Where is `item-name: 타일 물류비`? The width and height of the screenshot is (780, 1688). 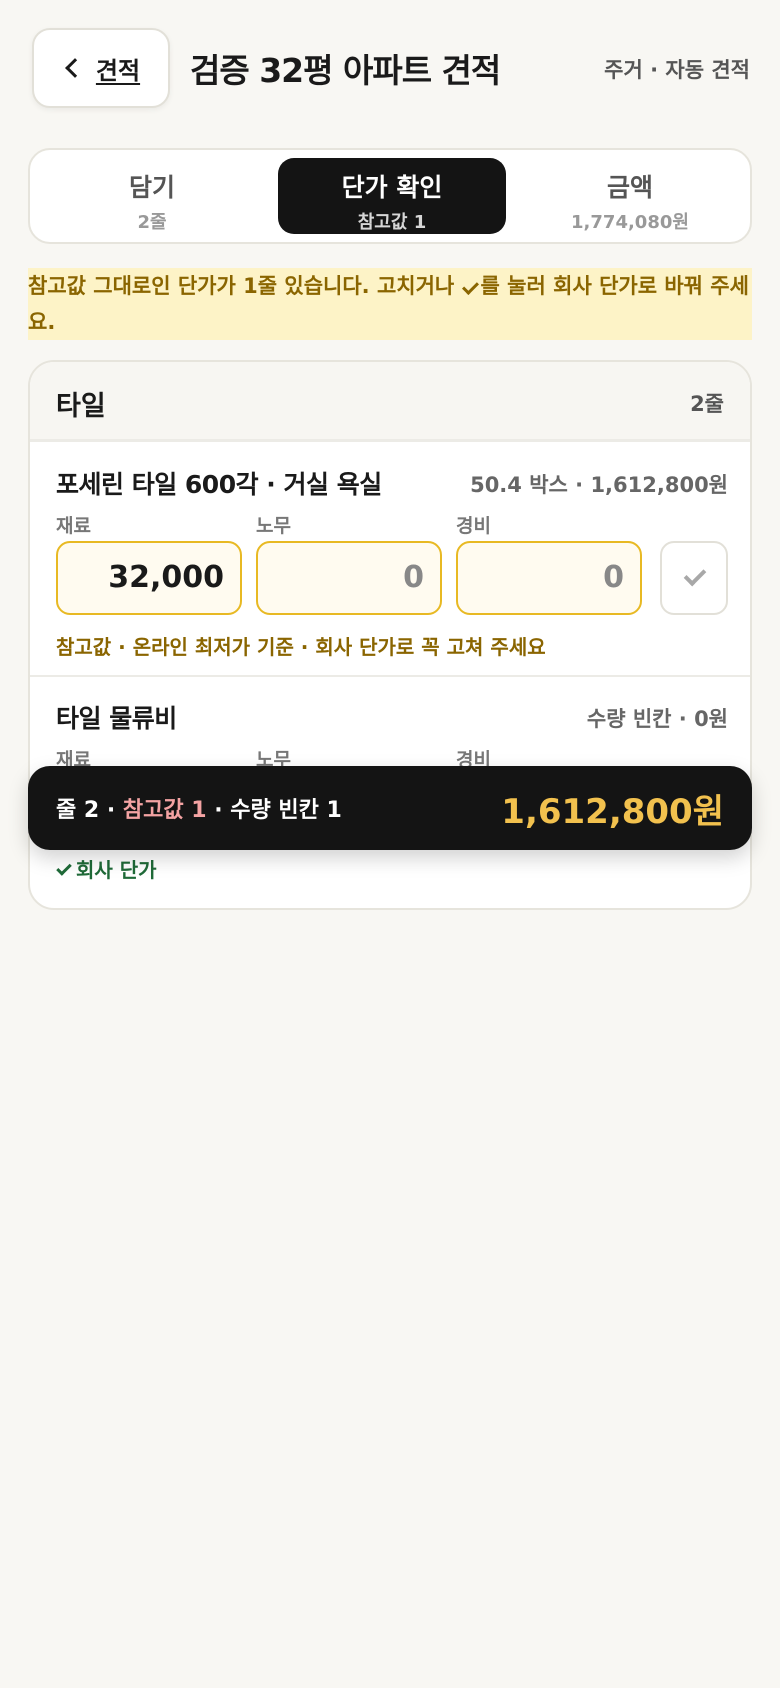 item-name: 타일 물류비 is located at coordinates (116, 718).